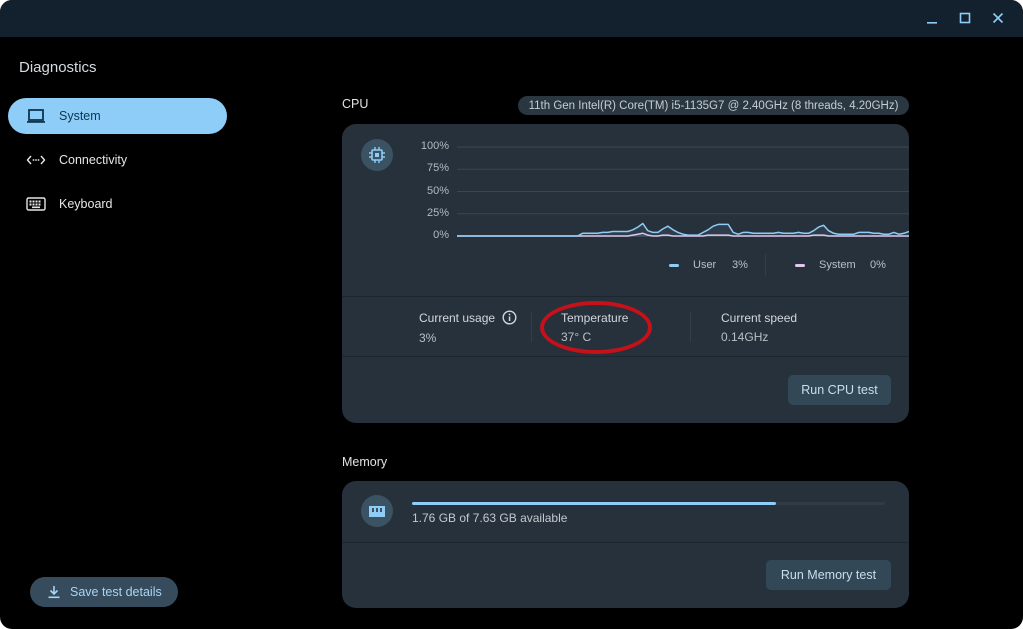 Image resolution: width=1023 pixels, height=629 pixels. Describe the element at coordinates (932, 23) in the screenshot. I see `minimize-icon` at that location.